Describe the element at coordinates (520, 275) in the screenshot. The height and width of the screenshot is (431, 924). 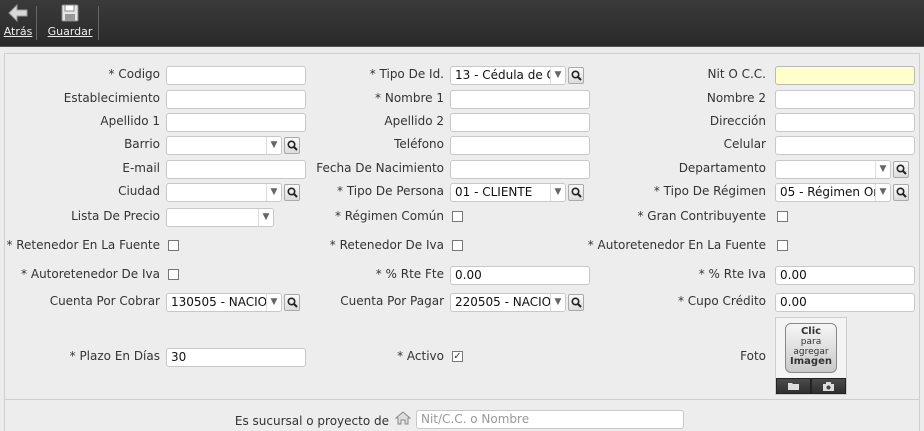
I see `rte-fte-input: 0.00` at that location.